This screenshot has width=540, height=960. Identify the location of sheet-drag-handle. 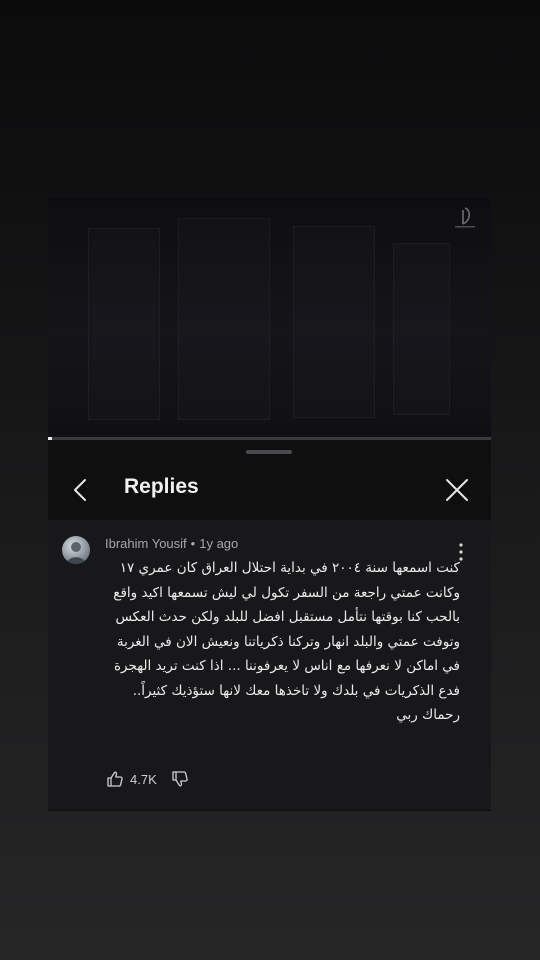
(269, 452).